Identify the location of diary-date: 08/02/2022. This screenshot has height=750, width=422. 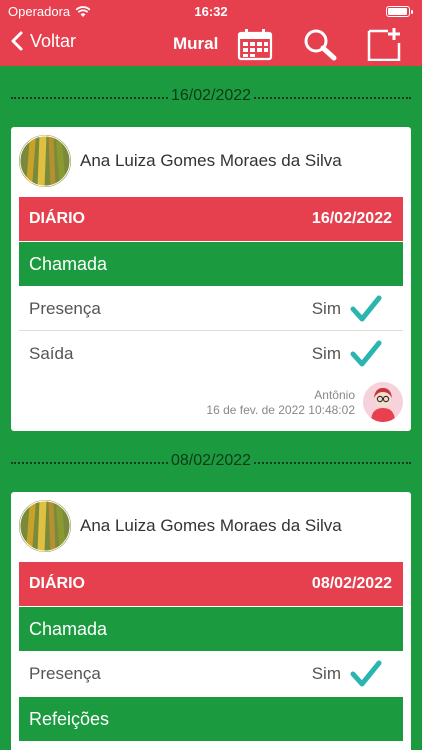
(351, 583).